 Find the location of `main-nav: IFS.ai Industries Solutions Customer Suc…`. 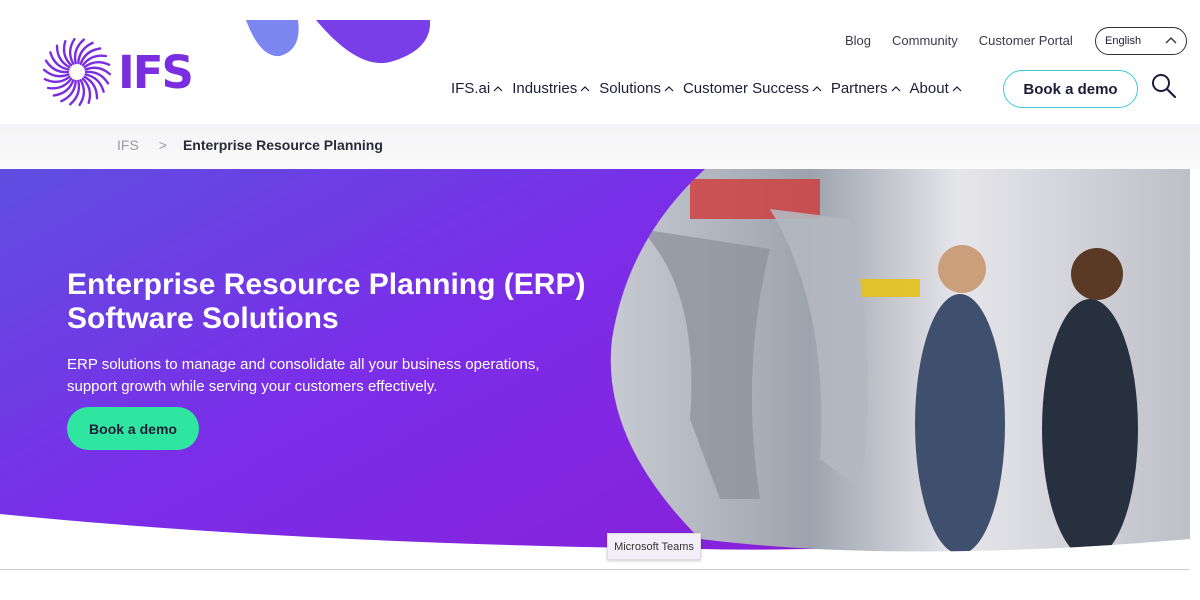

main-nav: IFS.ai Industries Solutions Customer Suc… is located at coordinates (711, 88).